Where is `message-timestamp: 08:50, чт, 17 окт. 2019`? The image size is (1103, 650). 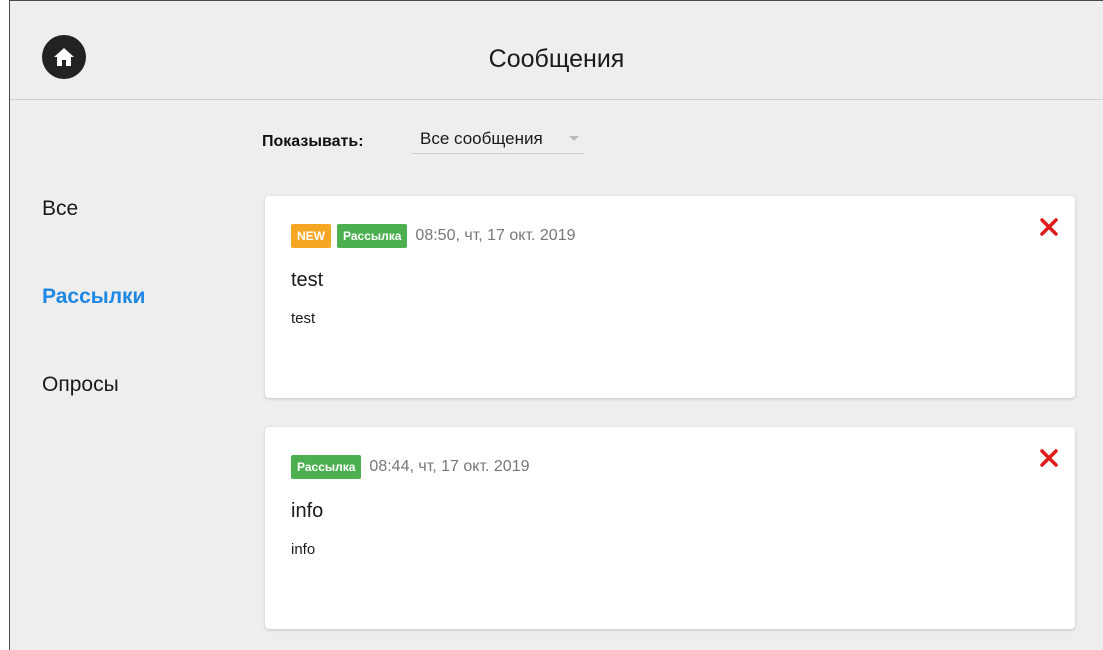 message-timestamp: 08:50, чт, 17 окт. 2019 is located at coordinates (495, 235).